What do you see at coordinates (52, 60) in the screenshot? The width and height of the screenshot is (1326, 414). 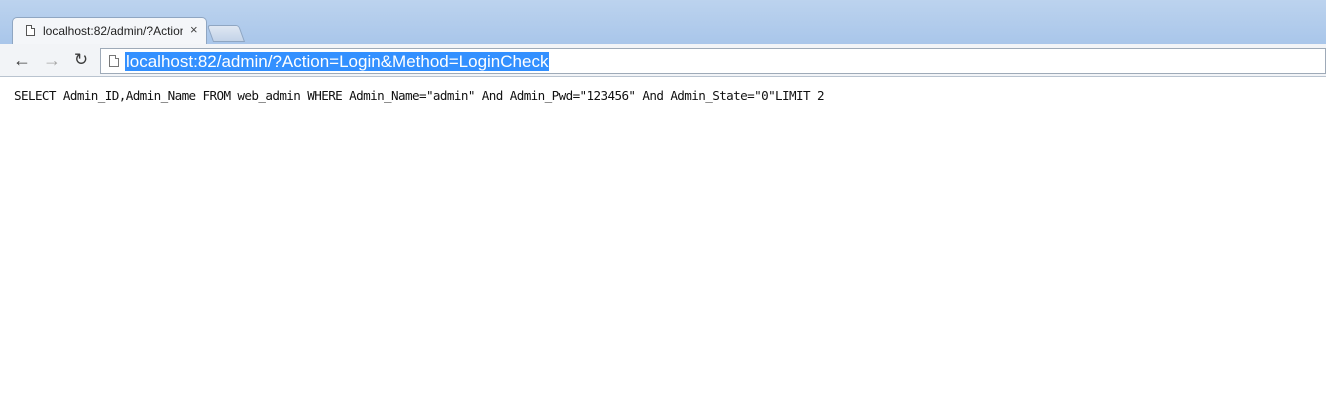 I see `forward-arrow-icon: →` at bounding box center [52, 60].